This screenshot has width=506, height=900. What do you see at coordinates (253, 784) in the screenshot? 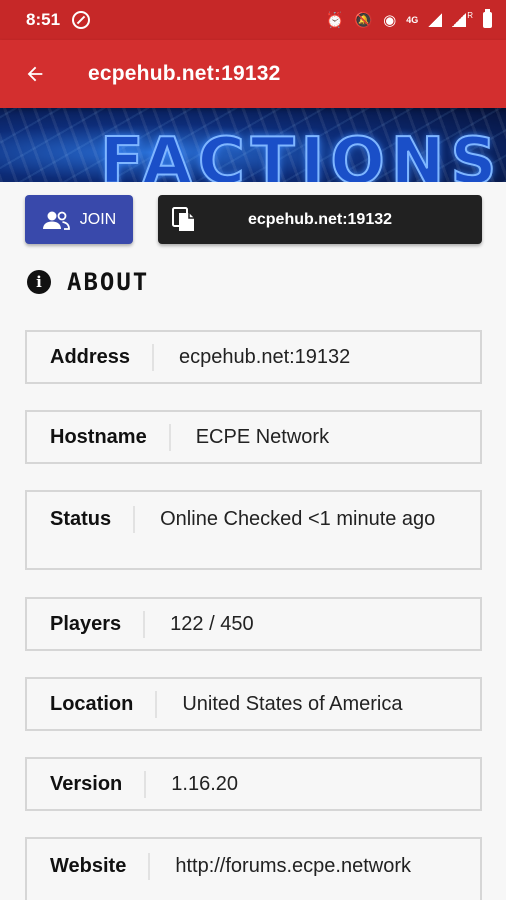
I see `info-row-version: Version 1.16.20` at bounding box center [253, 784].